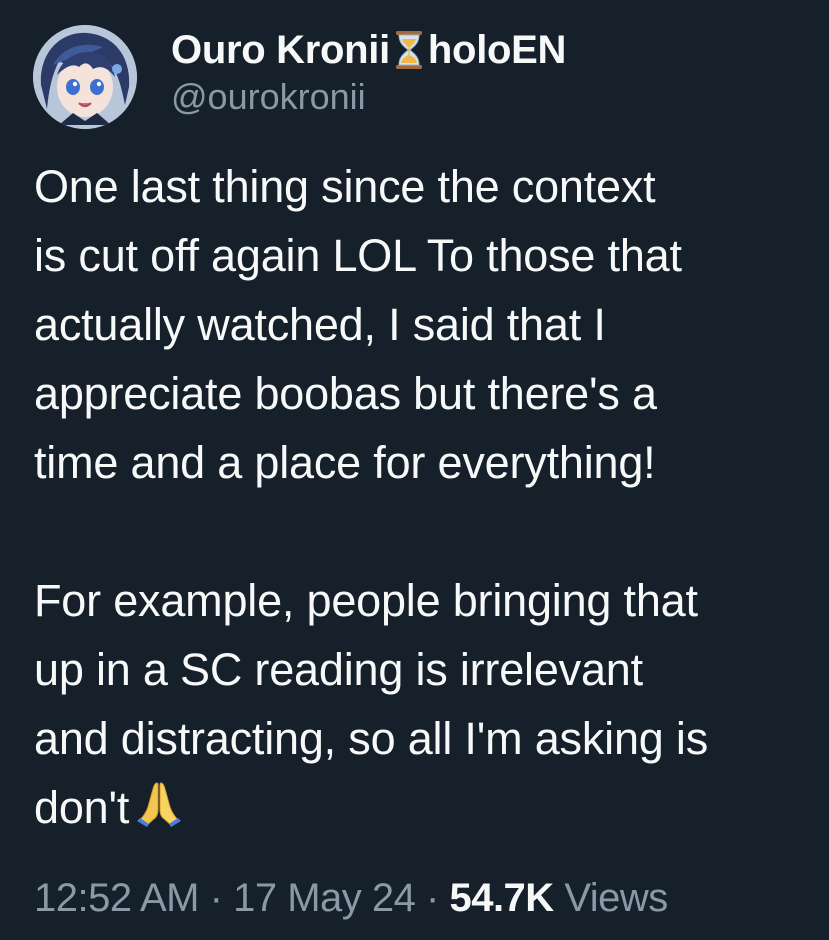  What do you see at coordinates (338, 669) in the screenshot?
I see `tweet-line: up in a SC reading is irrelevant` at bounding box center [338, 669].